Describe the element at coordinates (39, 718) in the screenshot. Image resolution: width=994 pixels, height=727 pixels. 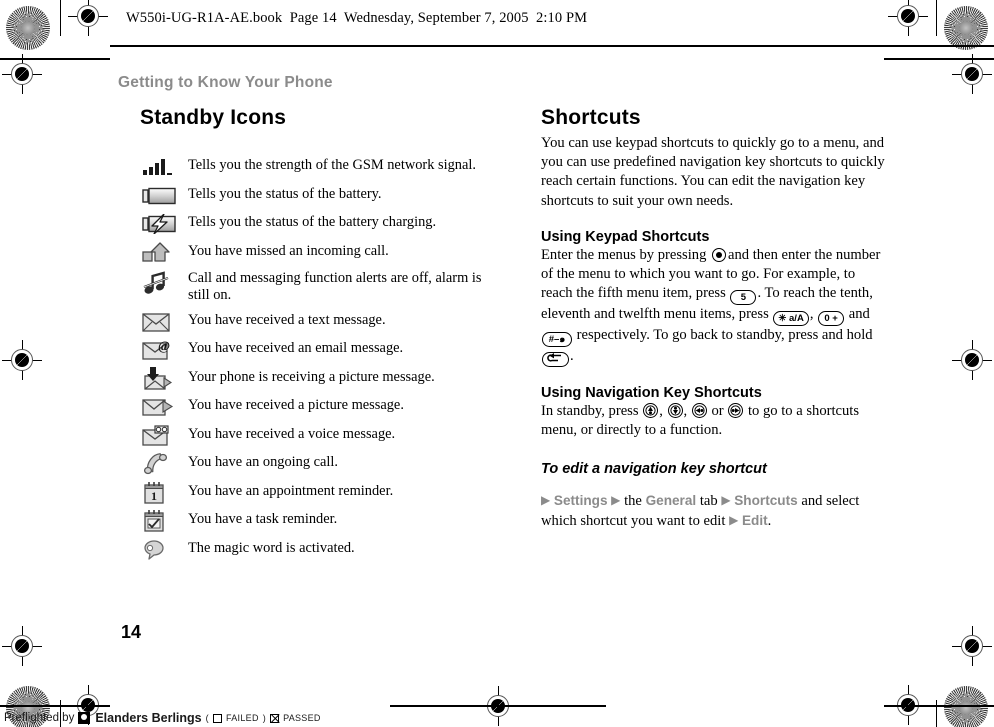
I see `preflight-label: Preflighted by` at that location.